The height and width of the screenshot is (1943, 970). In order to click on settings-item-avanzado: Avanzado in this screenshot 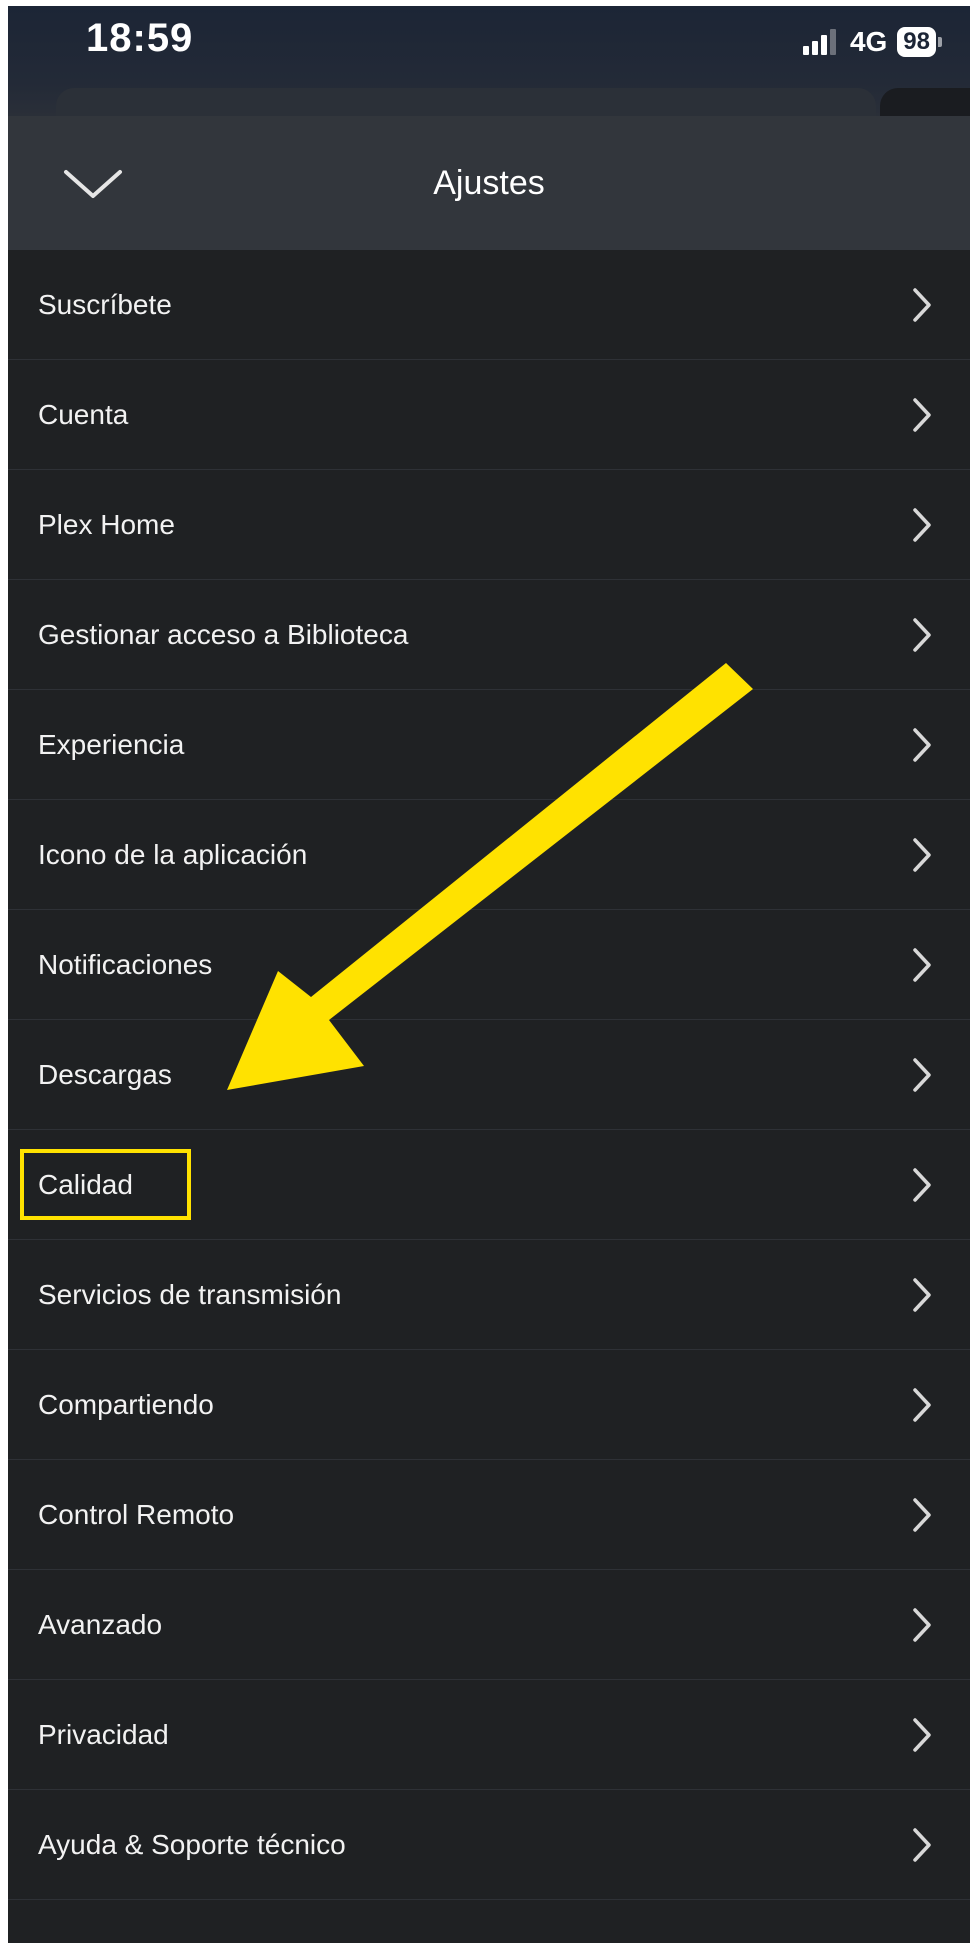, I will do `click(489, 1625)`.